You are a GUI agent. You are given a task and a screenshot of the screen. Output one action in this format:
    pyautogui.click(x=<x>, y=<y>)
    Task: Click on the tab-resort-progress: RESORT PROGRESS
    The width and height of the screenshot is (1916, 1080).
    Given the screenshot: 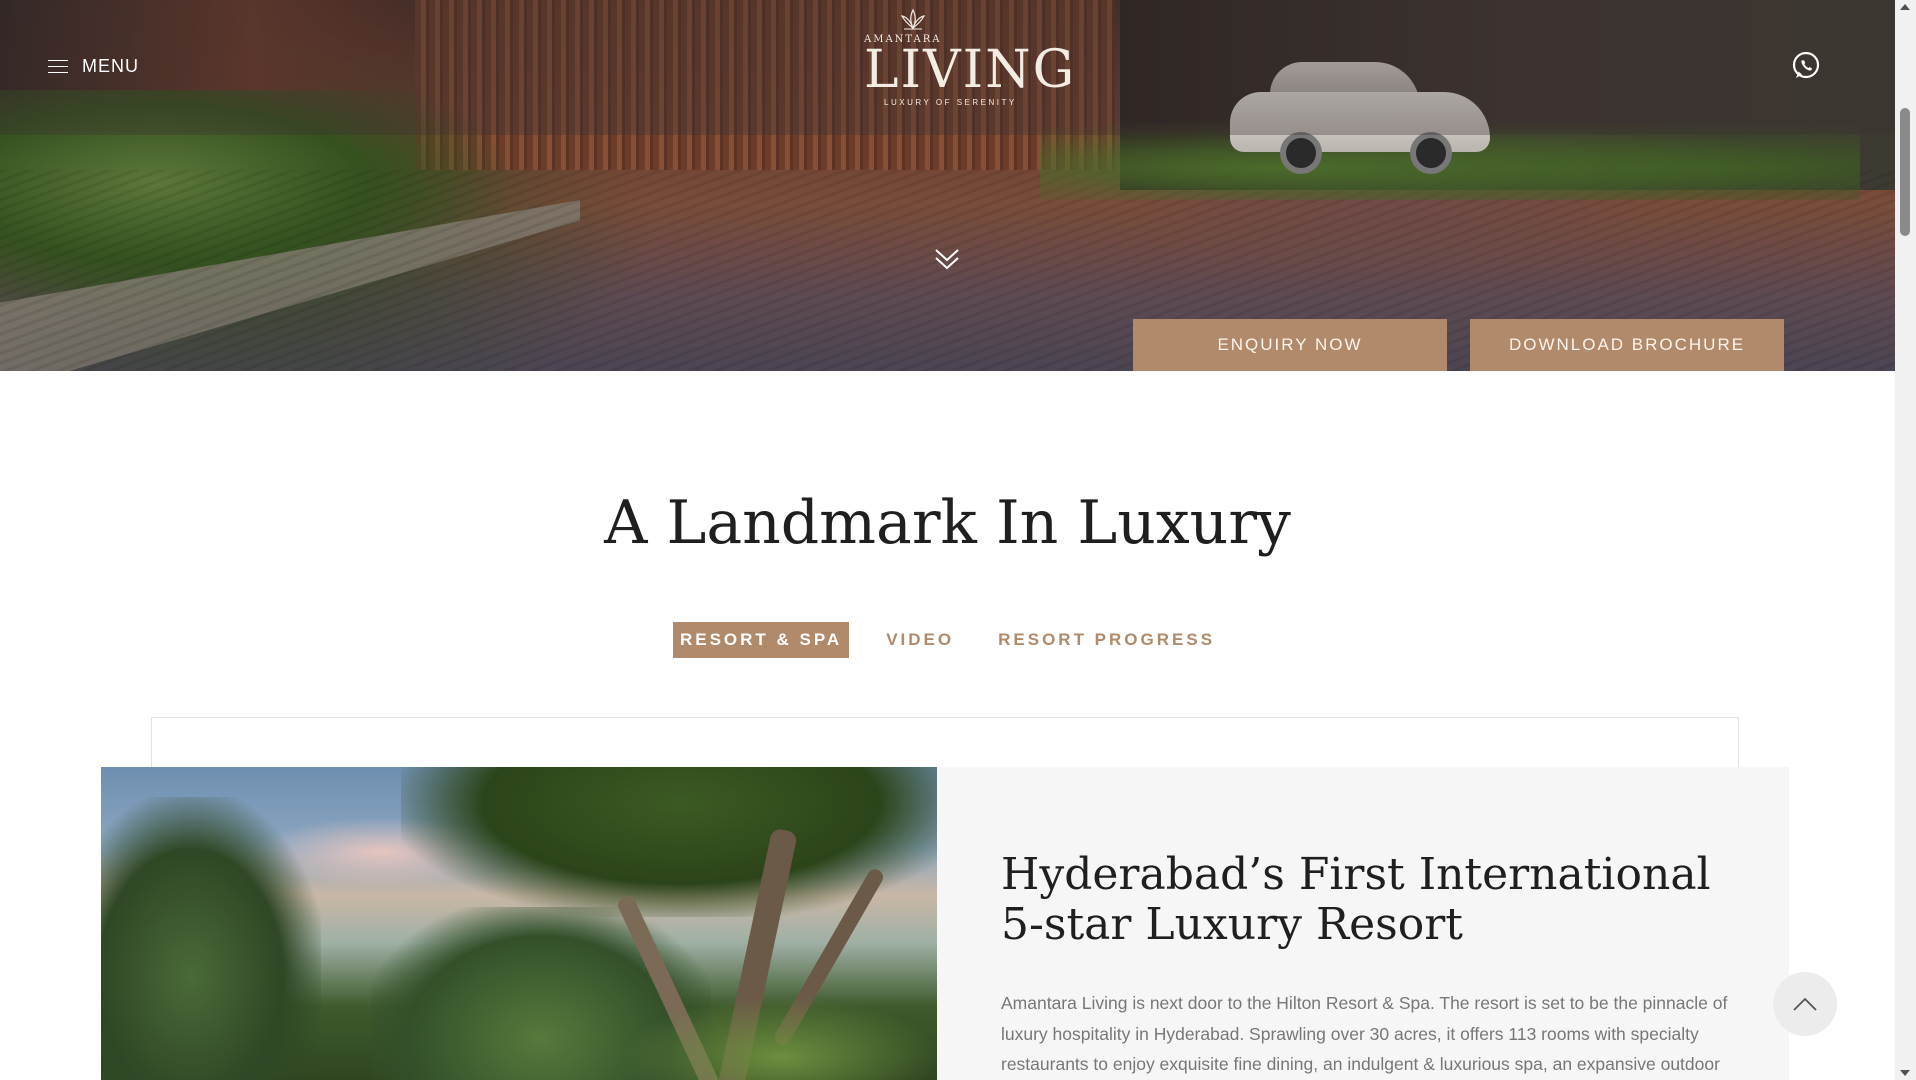 What is the action you would take?
    pyautogui.click(x=1106, y=640)
    